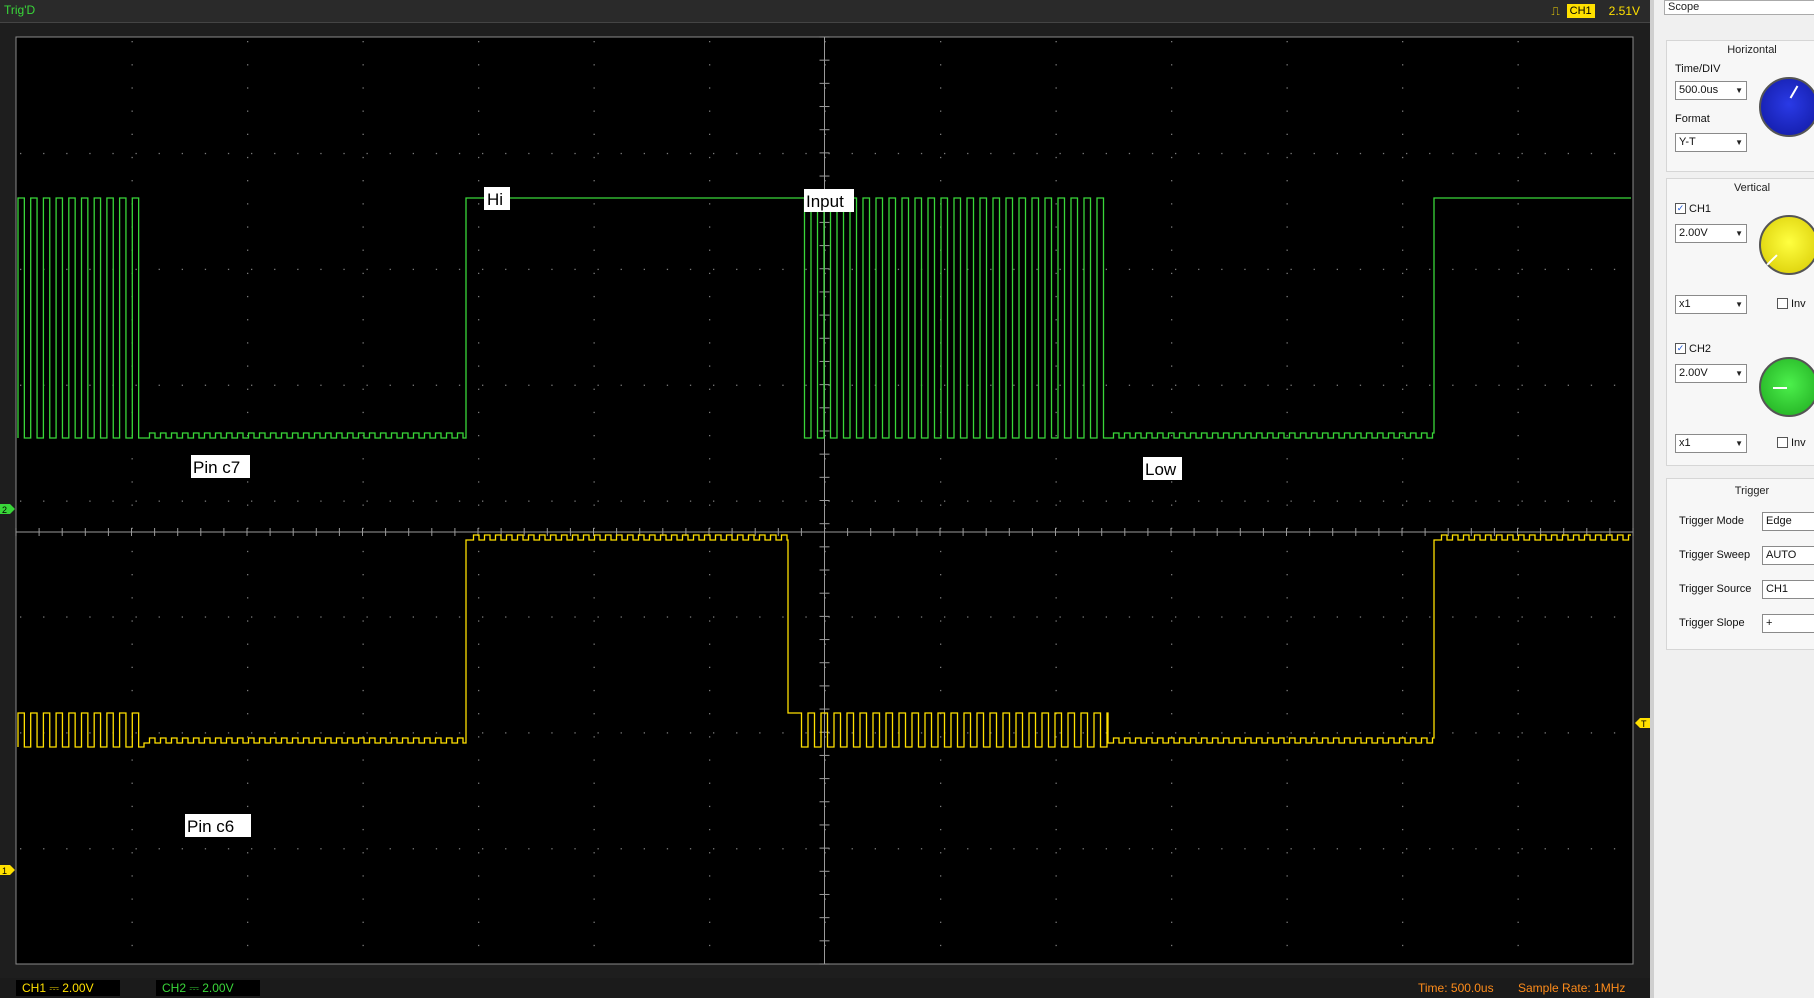 The width and height of the screenshot is (1814, 998). What do you see at coordinates (1752, 188) in the screenshot?
I see `vertical-title: Vertical` at bounding box center [1752, 188].